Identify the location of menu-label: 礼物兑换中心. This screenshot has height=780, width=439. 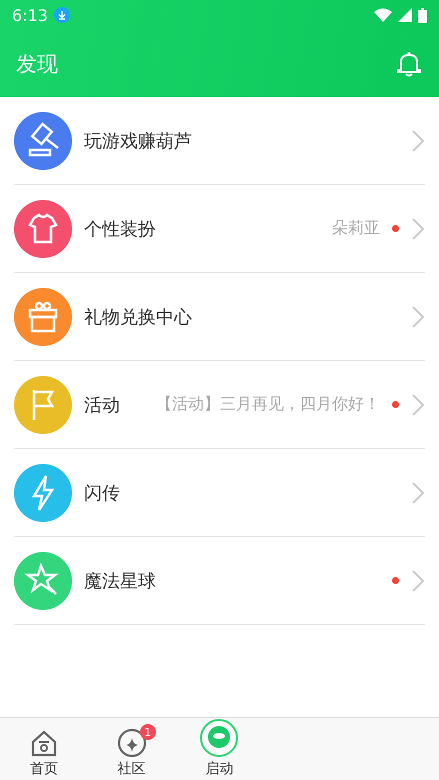
(138, 317).